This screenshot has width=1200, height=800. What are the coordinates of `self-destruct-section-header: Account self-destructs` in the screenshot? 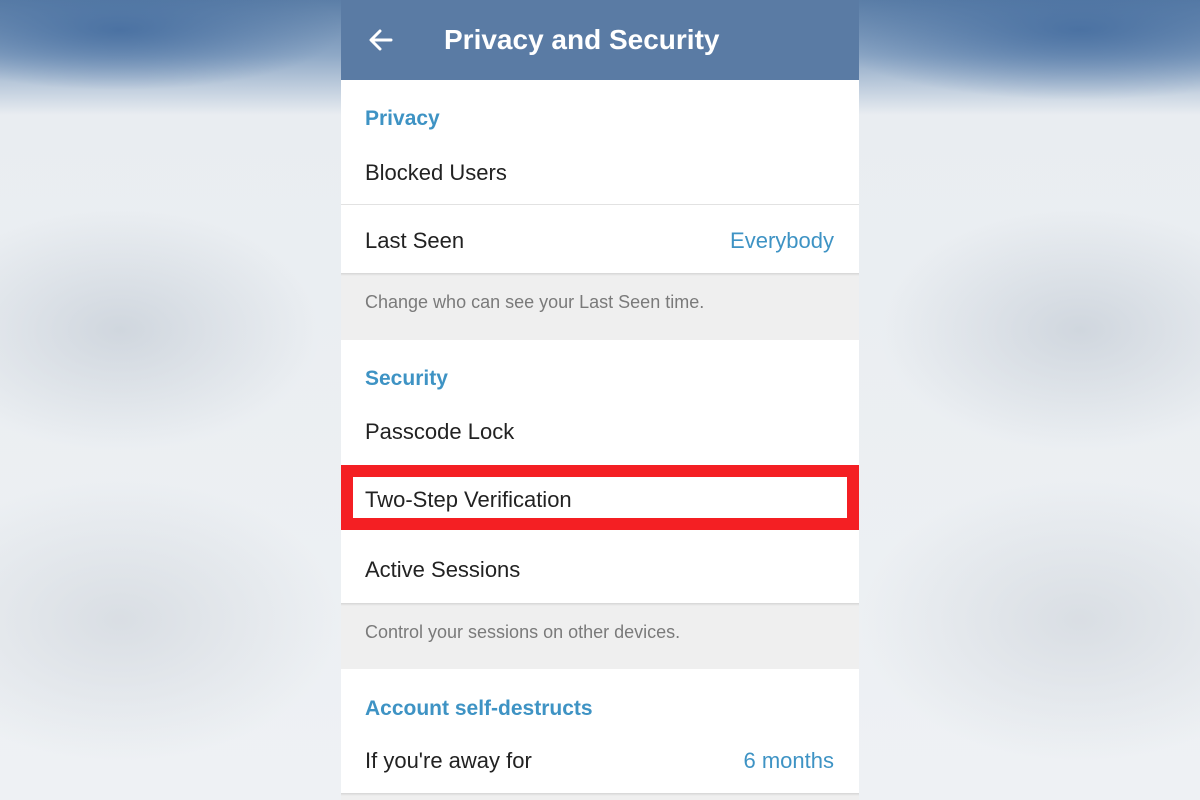 It's located at (479, 708).